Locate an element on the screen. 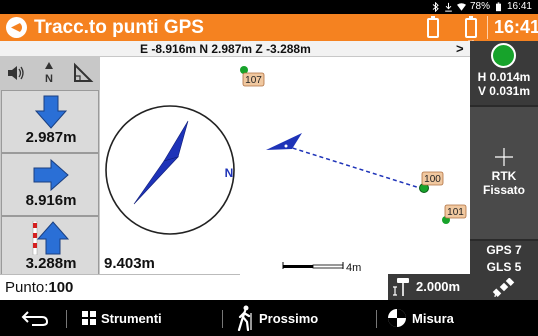  gps-satellite-count: GPS 7 is located at coordinates (504, 250).